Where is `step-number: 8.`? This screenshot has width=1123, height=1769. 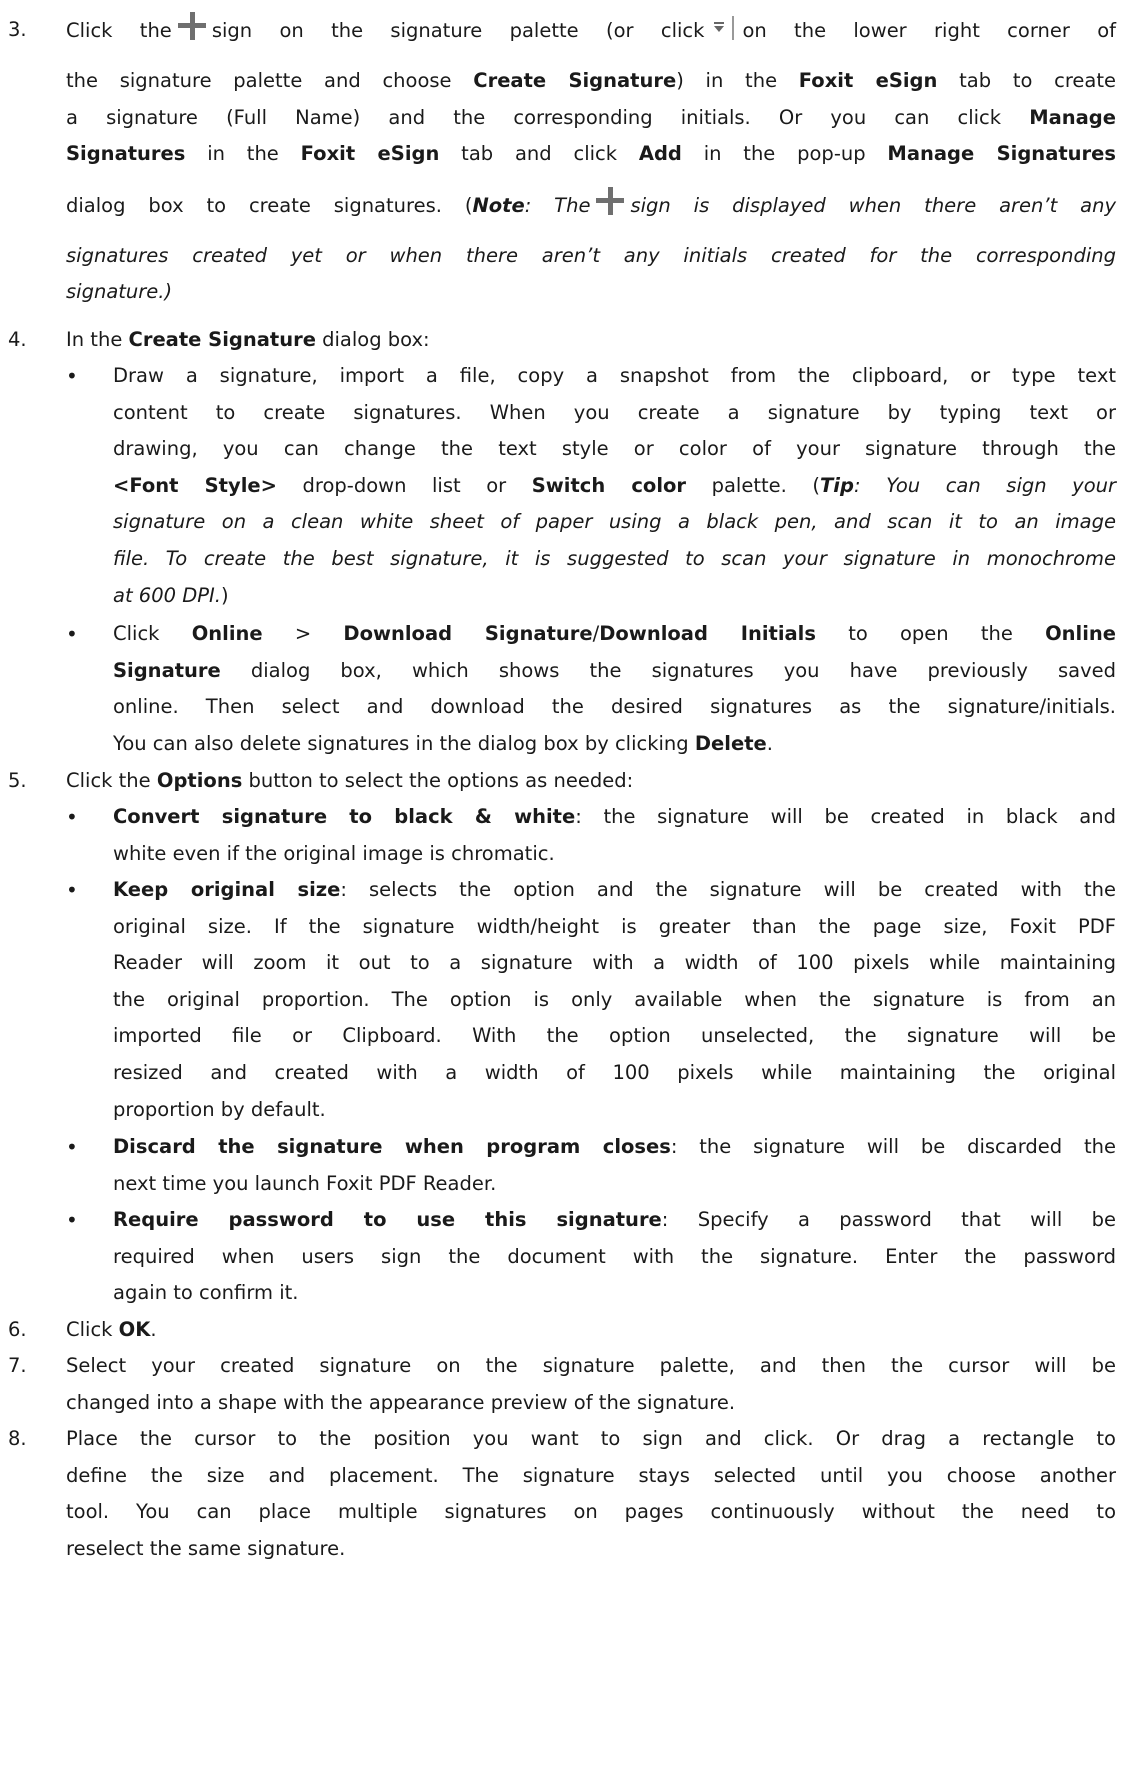
step-number: 8. is located at coordinates (17, 1438).